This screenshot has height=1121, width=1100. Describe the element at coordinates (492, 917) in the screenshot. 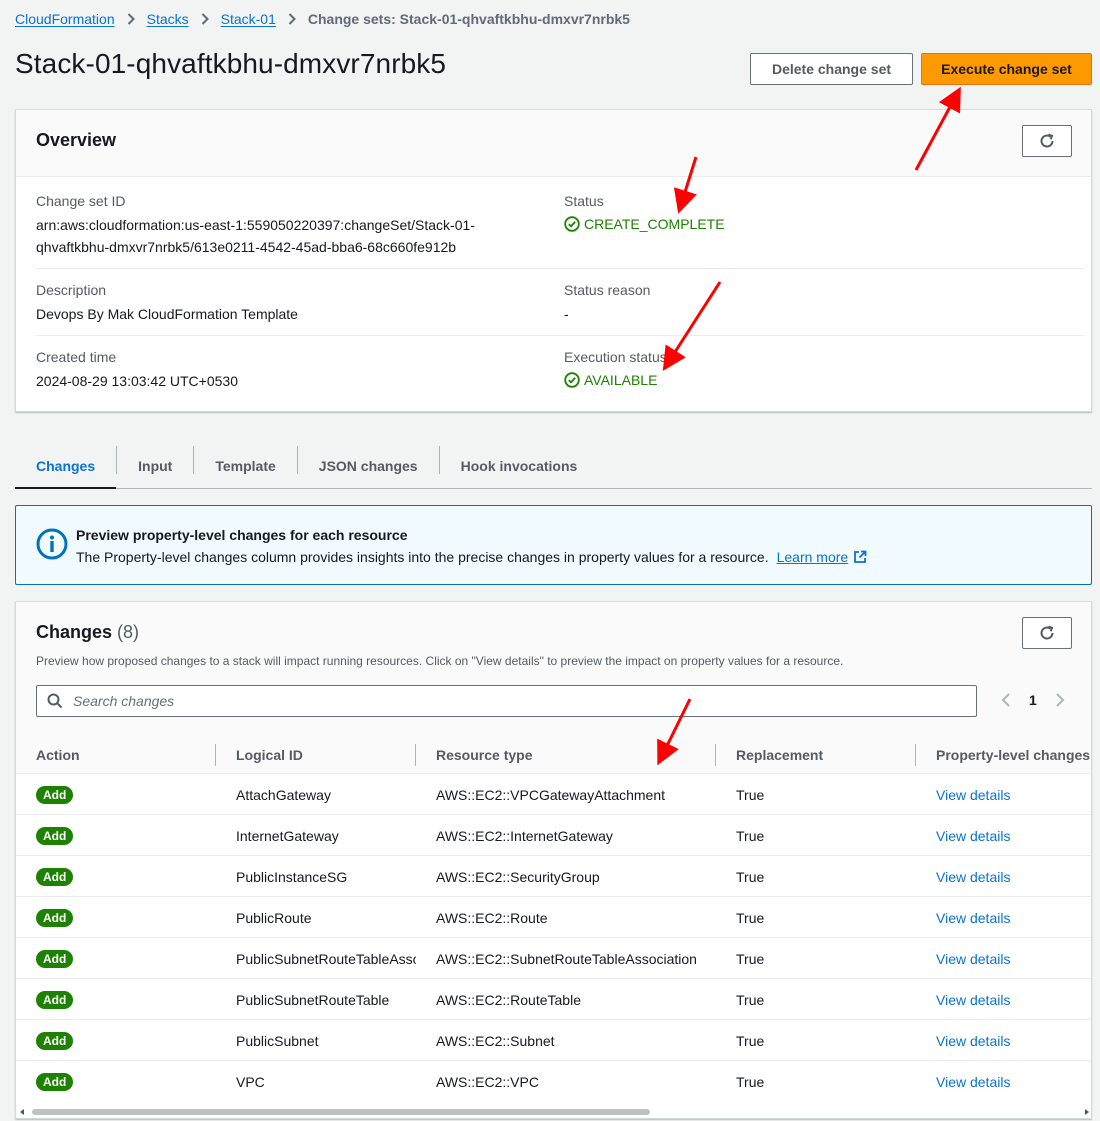

I see `cell-resource-type: AWS::EC2::Route` at that location.